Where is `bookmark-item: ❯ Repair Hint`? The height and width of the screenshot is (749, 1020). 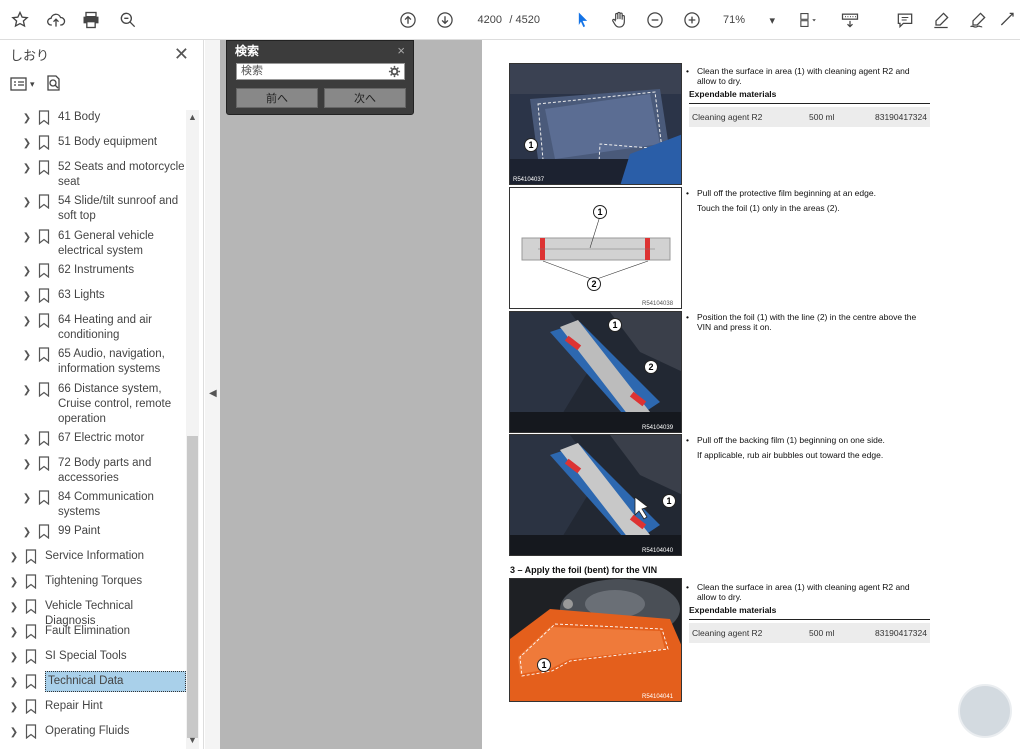
bookmark-item: ❯ Repair Hint is located at coordinates (93, 707).